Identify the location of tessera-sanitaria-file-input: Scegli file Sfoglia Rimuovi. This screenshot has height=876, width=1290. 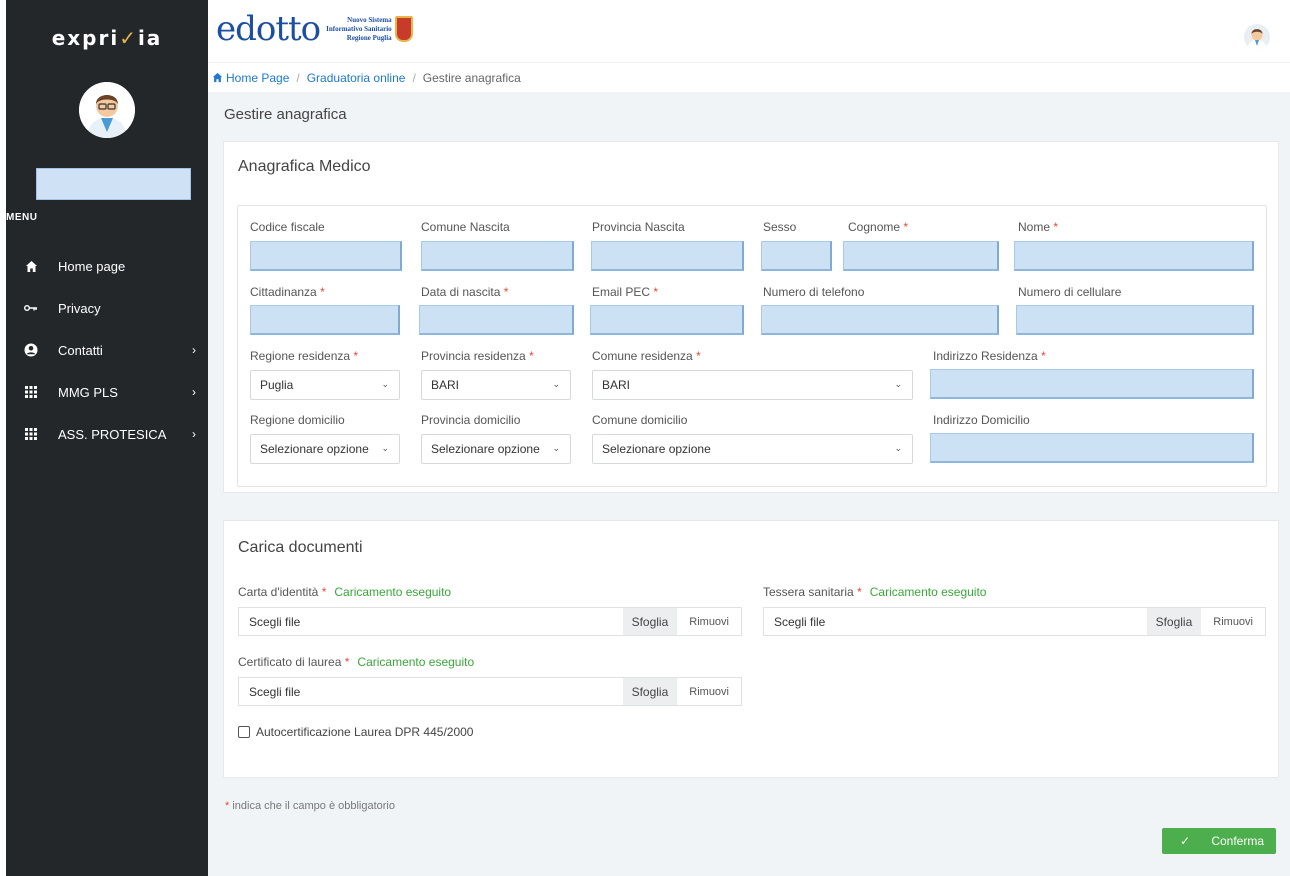
(1014, 621).